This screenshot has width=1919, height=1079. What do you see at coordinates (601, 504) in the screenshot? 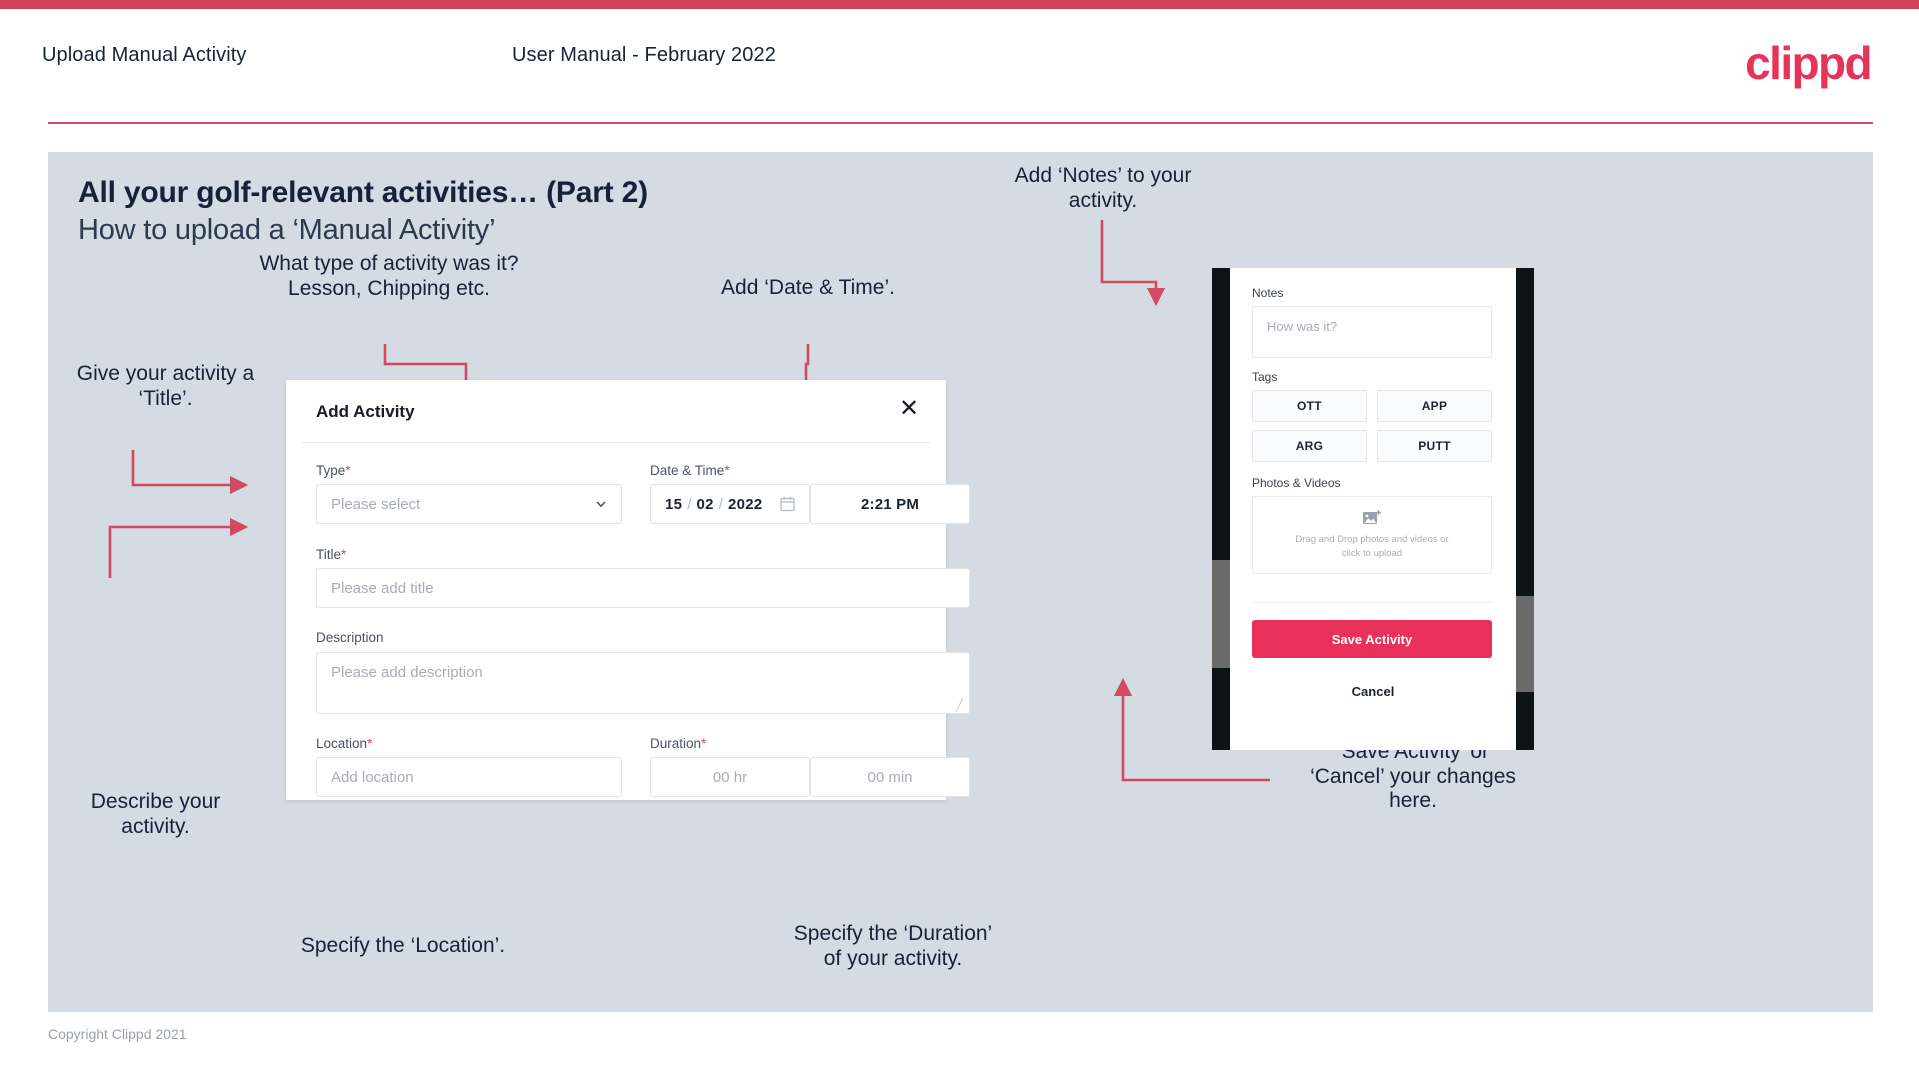
I see `chevron-down-icon` at bounding box center [601, 504].